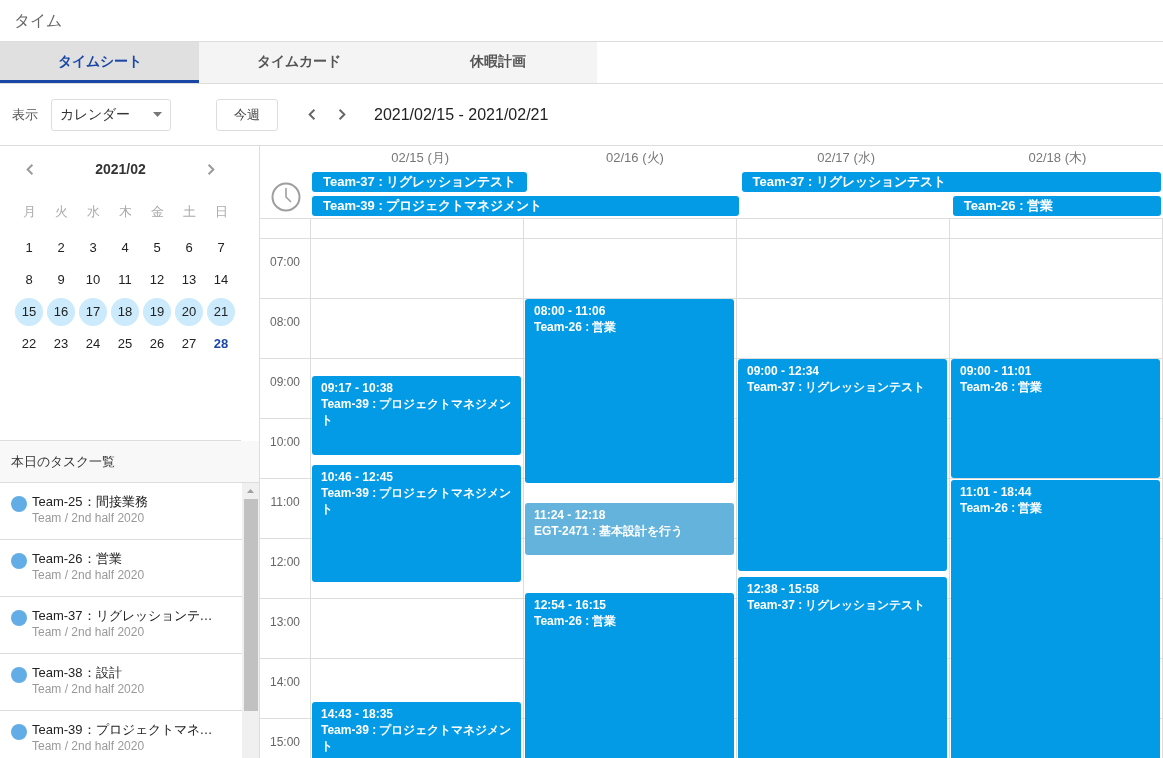 This screenshot has width=1163, height=758. I want to click on weekday-label: 土, so click(189, 212).